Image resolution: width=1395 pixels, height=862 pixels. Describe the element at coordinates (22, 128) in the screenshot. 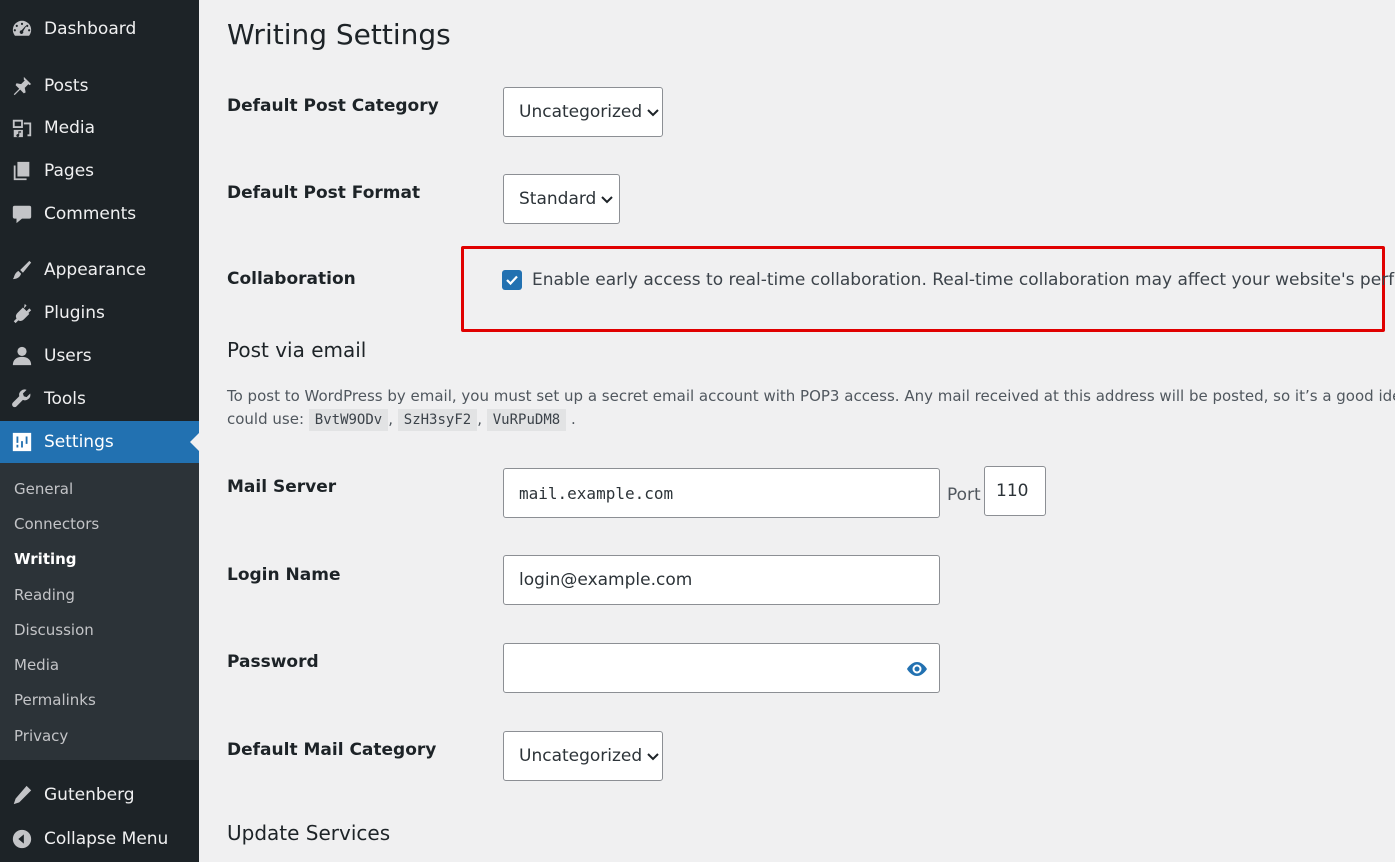

I see `media-icon` at that location.